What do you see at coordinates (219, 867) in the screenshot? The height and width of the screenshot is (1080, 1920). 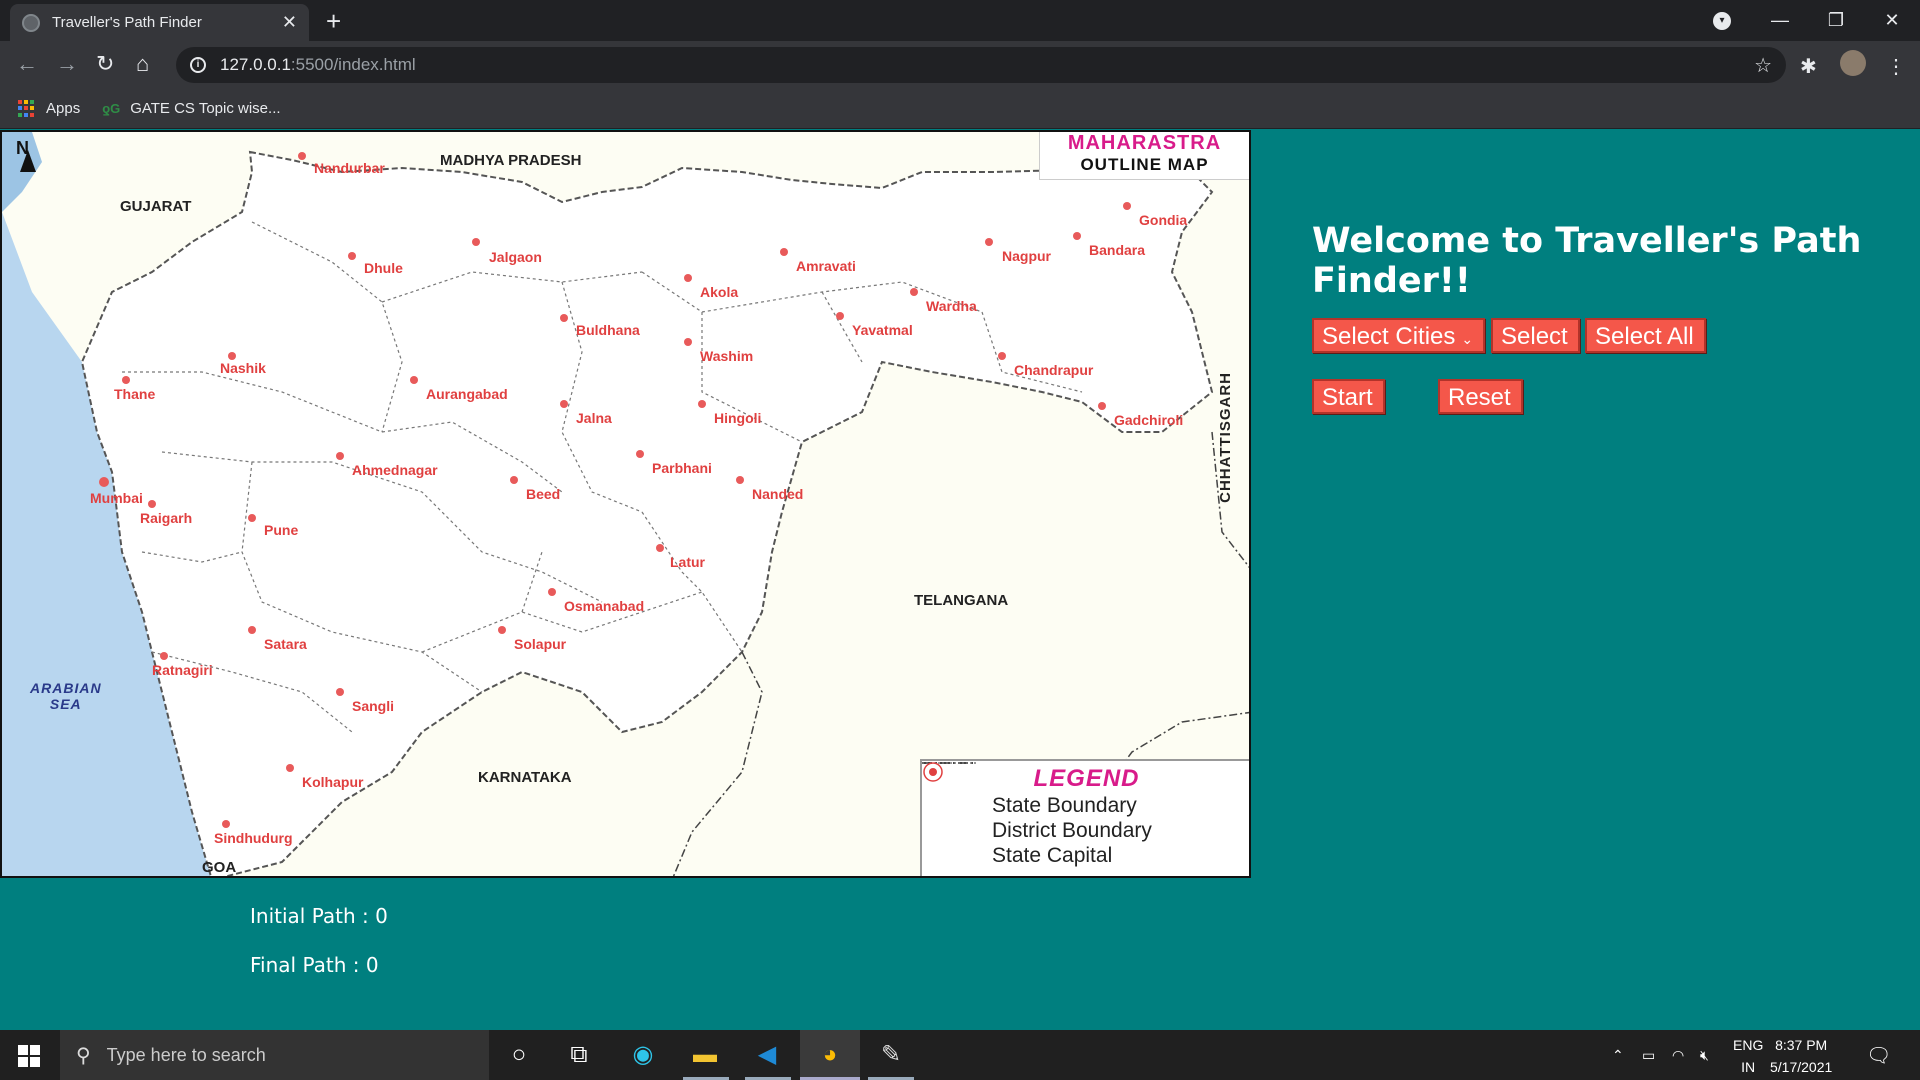 I see `region-goa: GOA` at bounding box center [219, 867].